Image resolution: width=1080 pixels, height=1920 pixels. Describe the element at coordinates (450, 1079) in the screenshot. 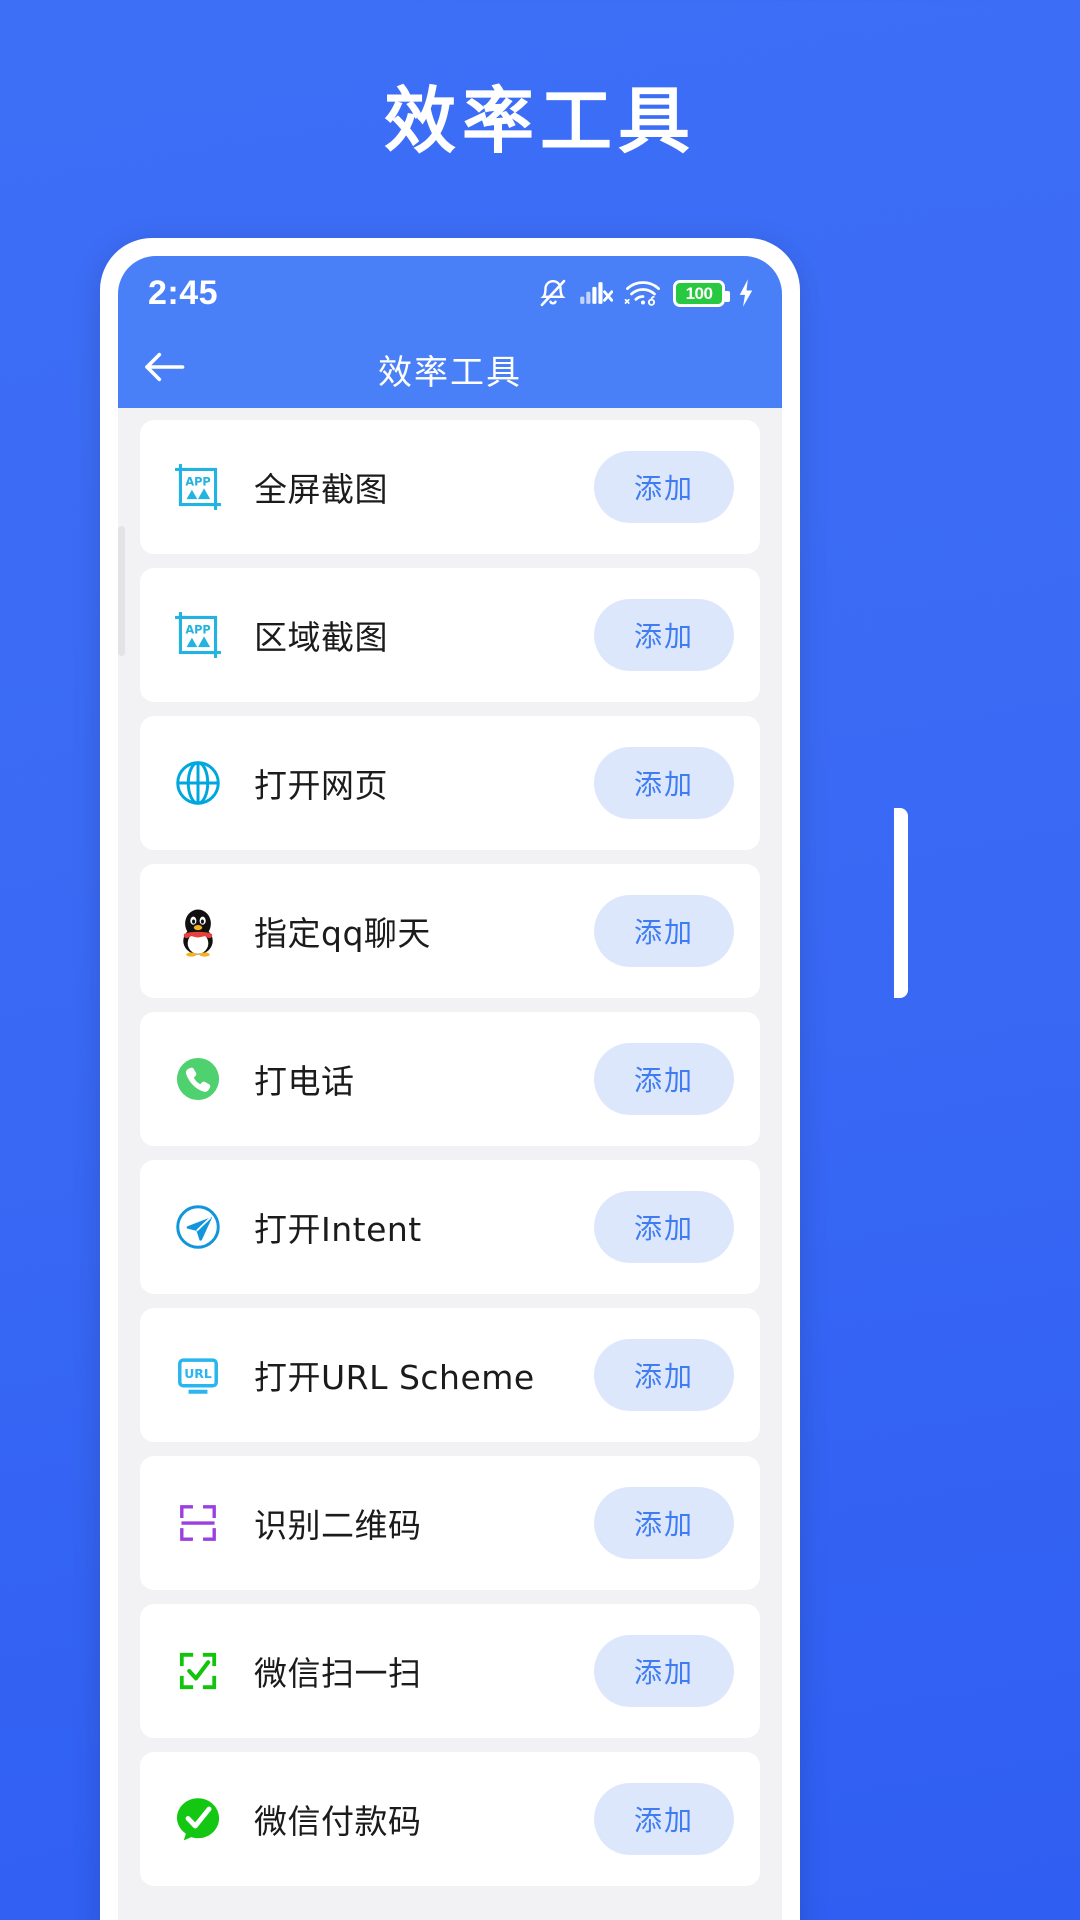

I see `table-row: 打电话 添加` at that location.